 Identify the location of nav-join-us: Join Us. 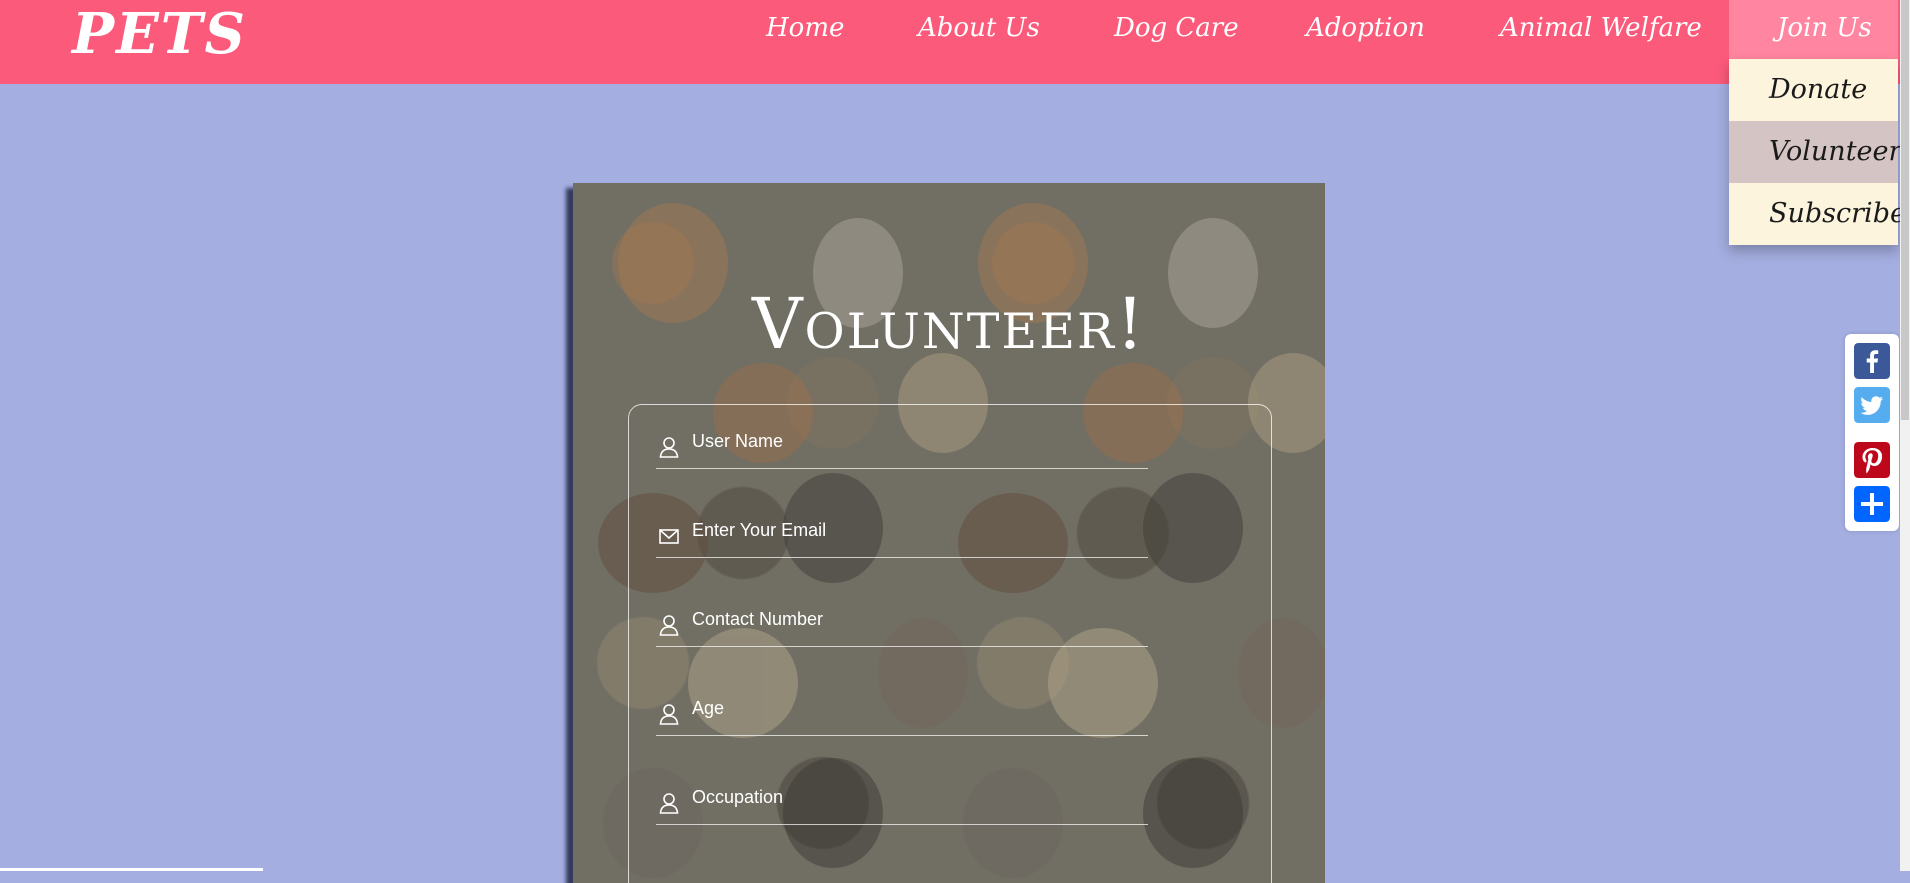
(1813, 29).